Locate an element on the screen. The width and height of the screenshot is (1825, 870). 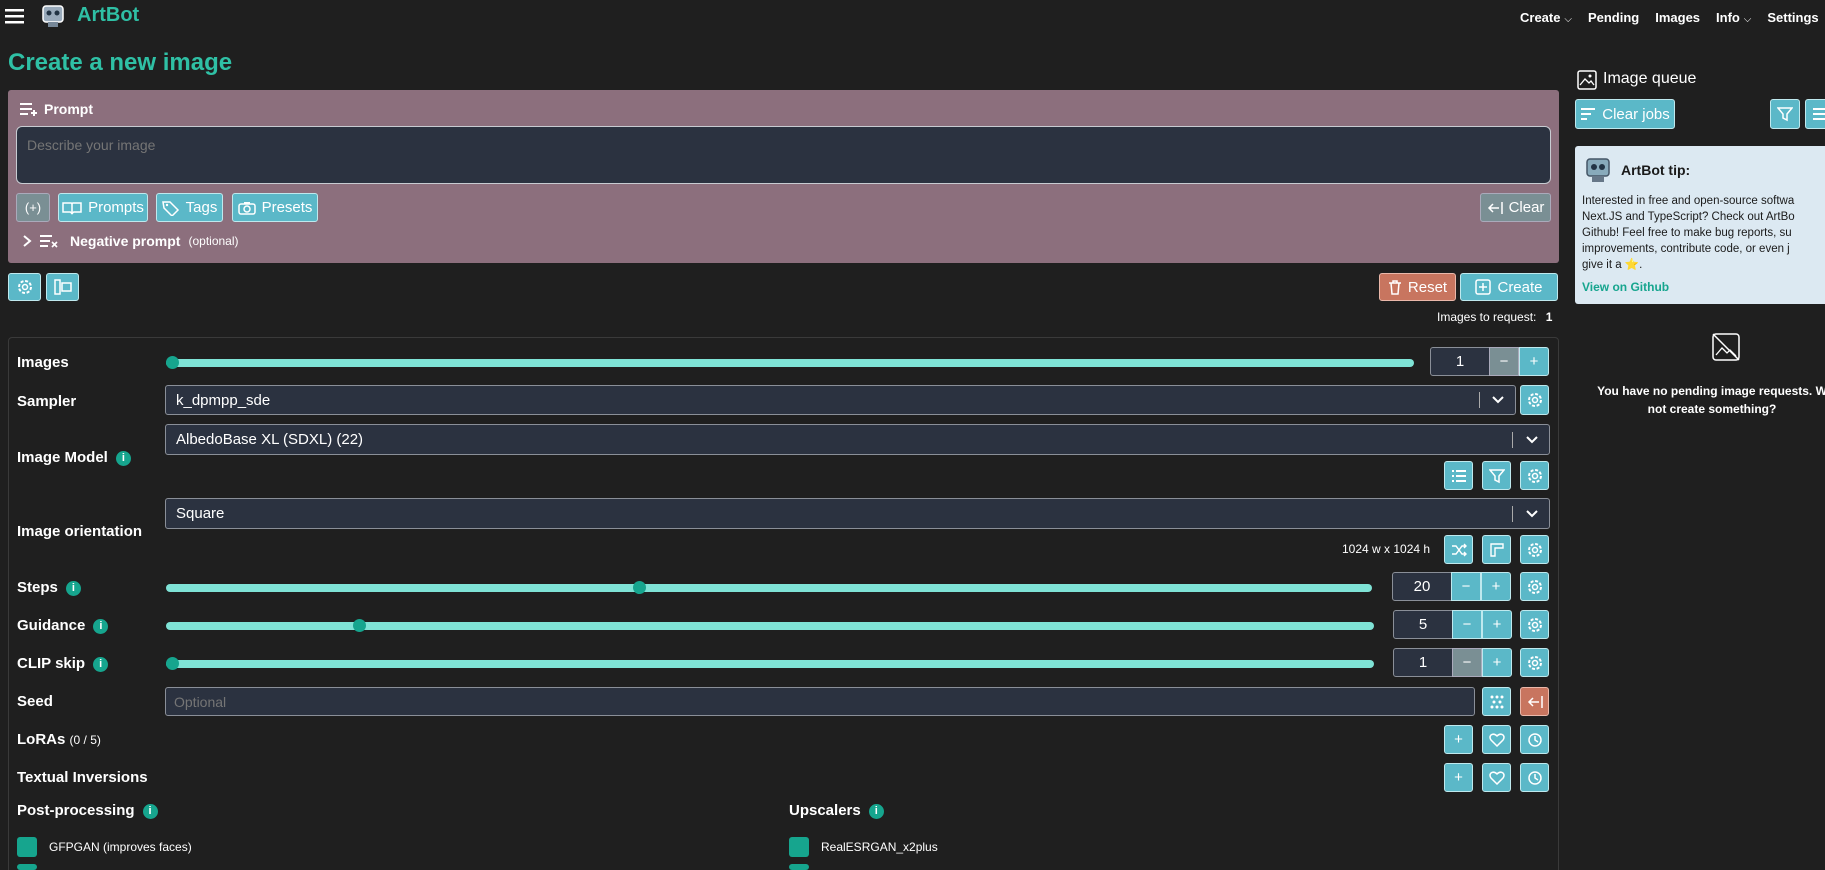
presets-button: Presets is located at coordinates (275, 207).